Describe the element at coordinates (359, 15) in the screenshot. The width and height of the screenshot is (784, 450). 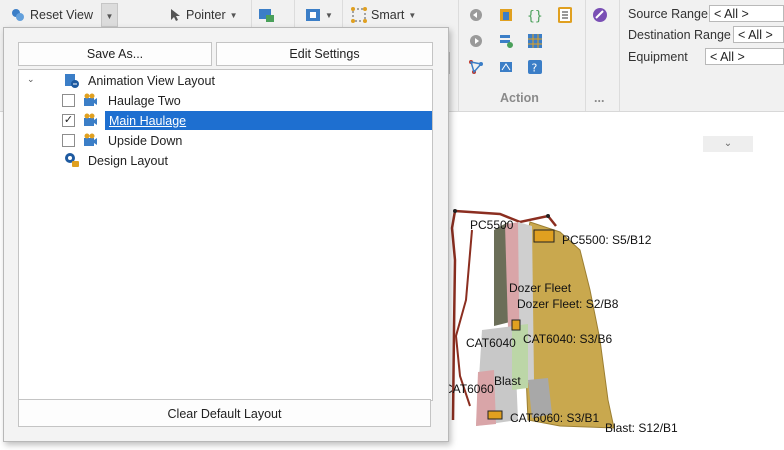
I see `smart-select-icon` at that location.